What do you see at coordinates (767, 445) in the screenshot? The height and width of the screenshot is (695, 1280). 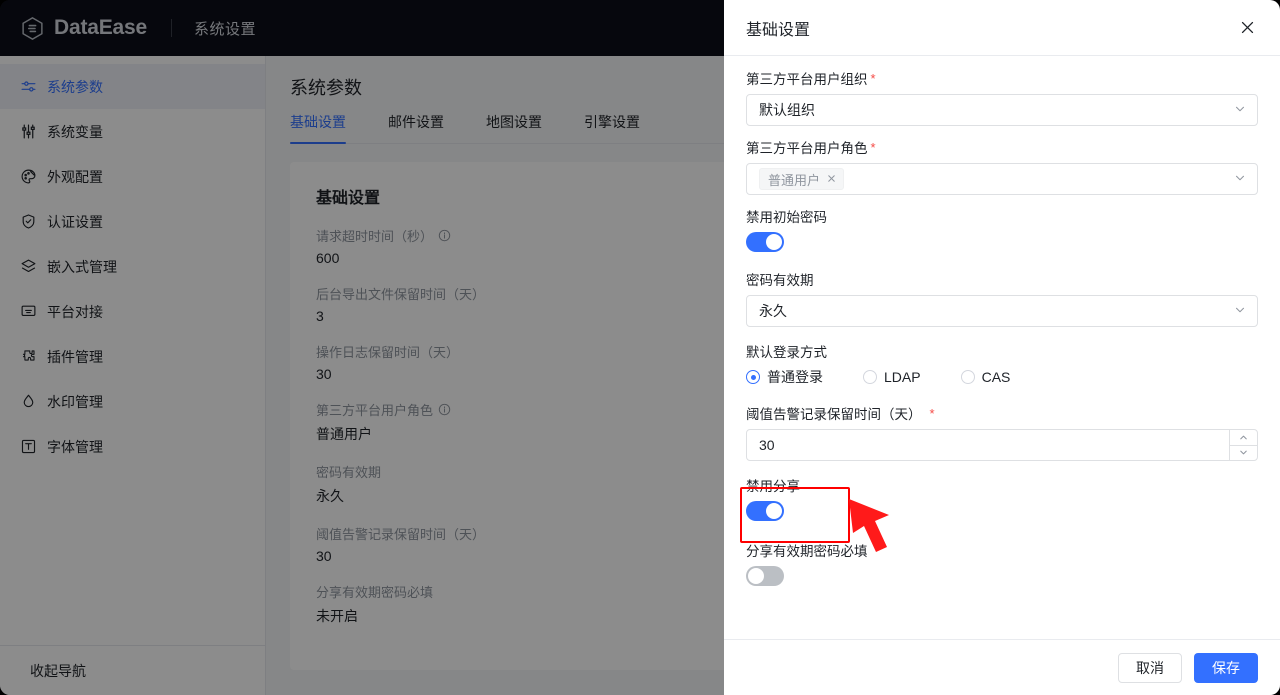 I see `number-value: 30` at bounding box center [767, 445].